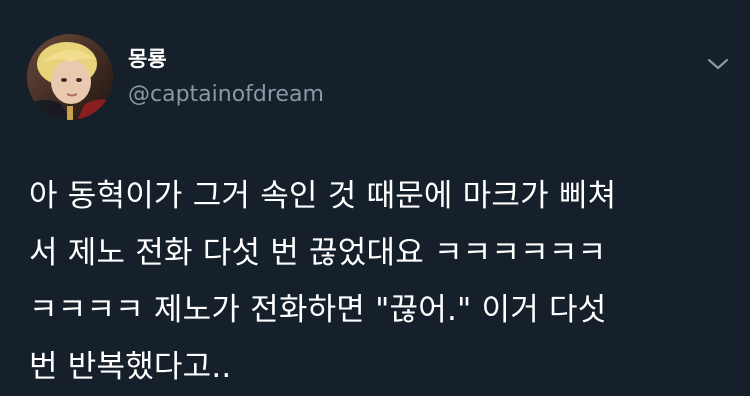  What do you see at coordinates (130, 367) in the screenshot?
I see `tweet-text-line: 번 반복했다고..` at bounding box center [130, 367].